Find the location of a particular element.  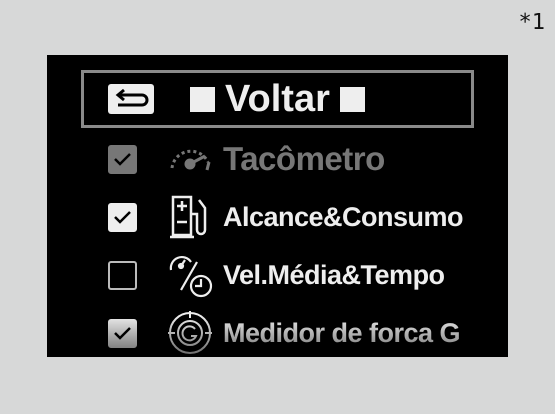

back-menu-item: Voltar is located at coordinates (277, 99).